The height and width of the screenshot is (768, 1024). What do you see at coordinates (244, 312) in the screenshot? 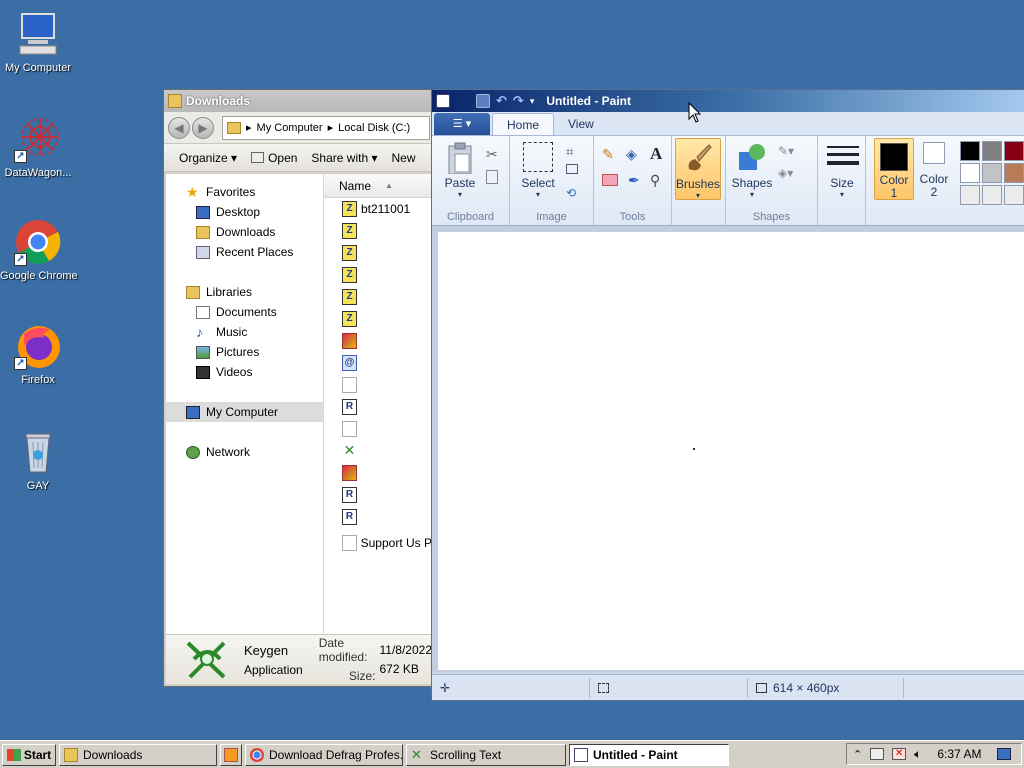
I see `nav-documents: Documents` at bounding box center [244, 312].